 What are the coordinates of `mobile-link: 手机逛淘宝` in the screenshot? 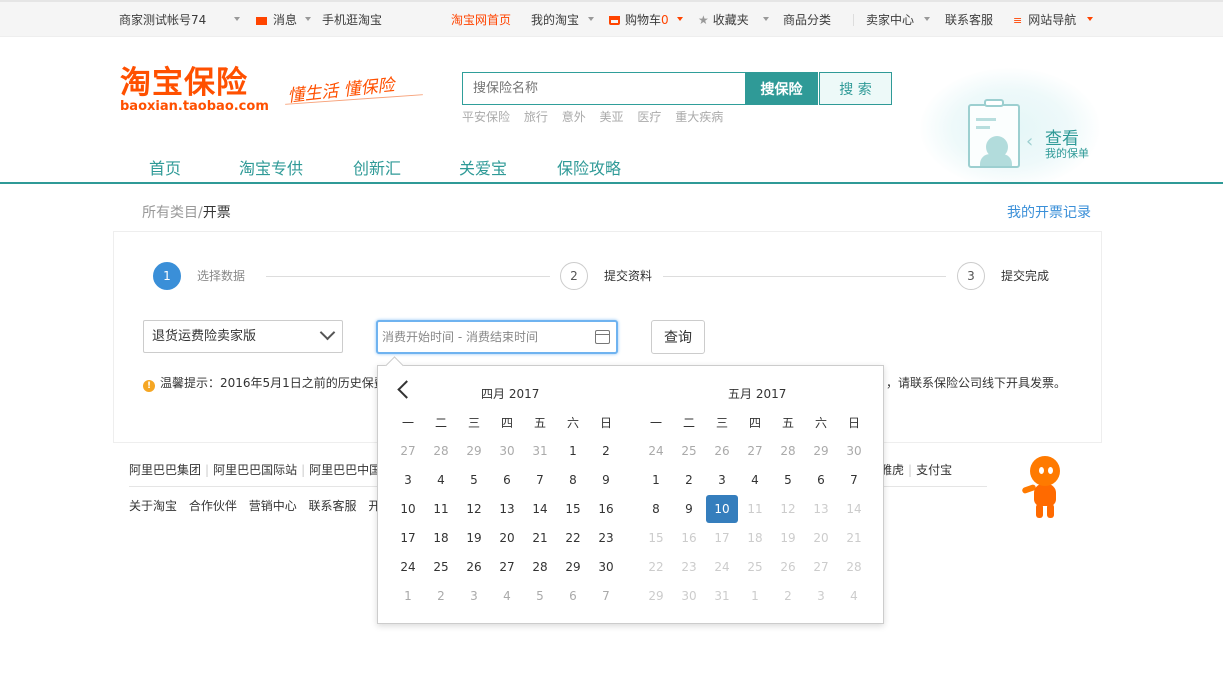 It's located at (352, 19).